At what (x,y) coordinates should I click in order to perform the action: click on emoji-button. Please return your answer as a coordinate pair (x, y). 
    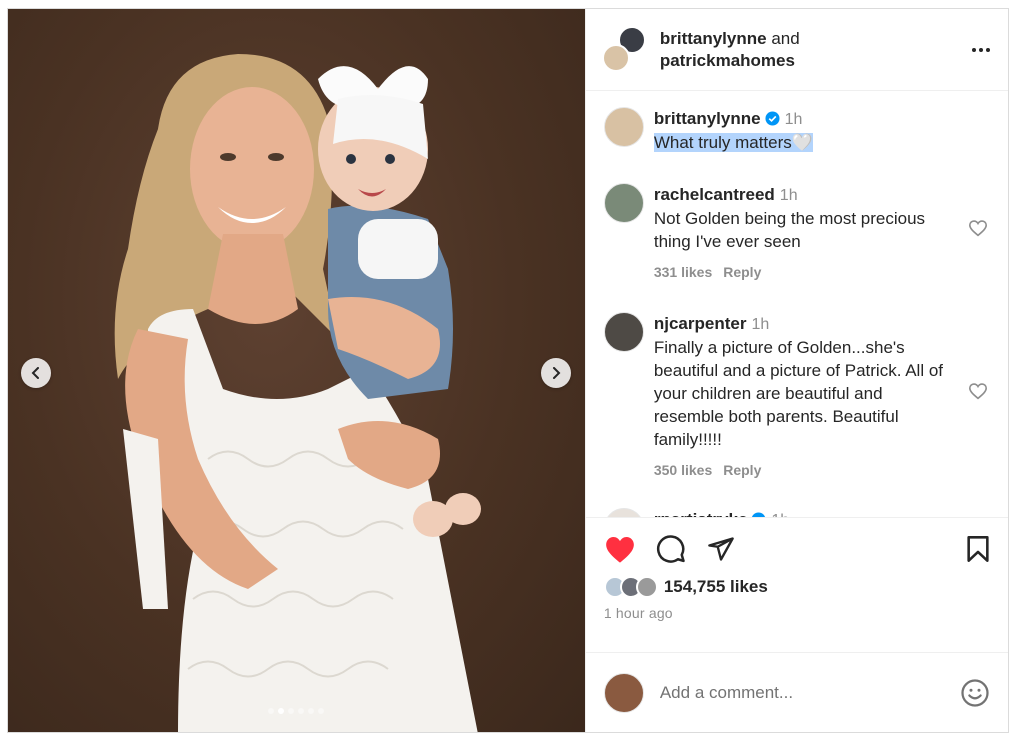
    Looking at the image, I should click on (975, 693).